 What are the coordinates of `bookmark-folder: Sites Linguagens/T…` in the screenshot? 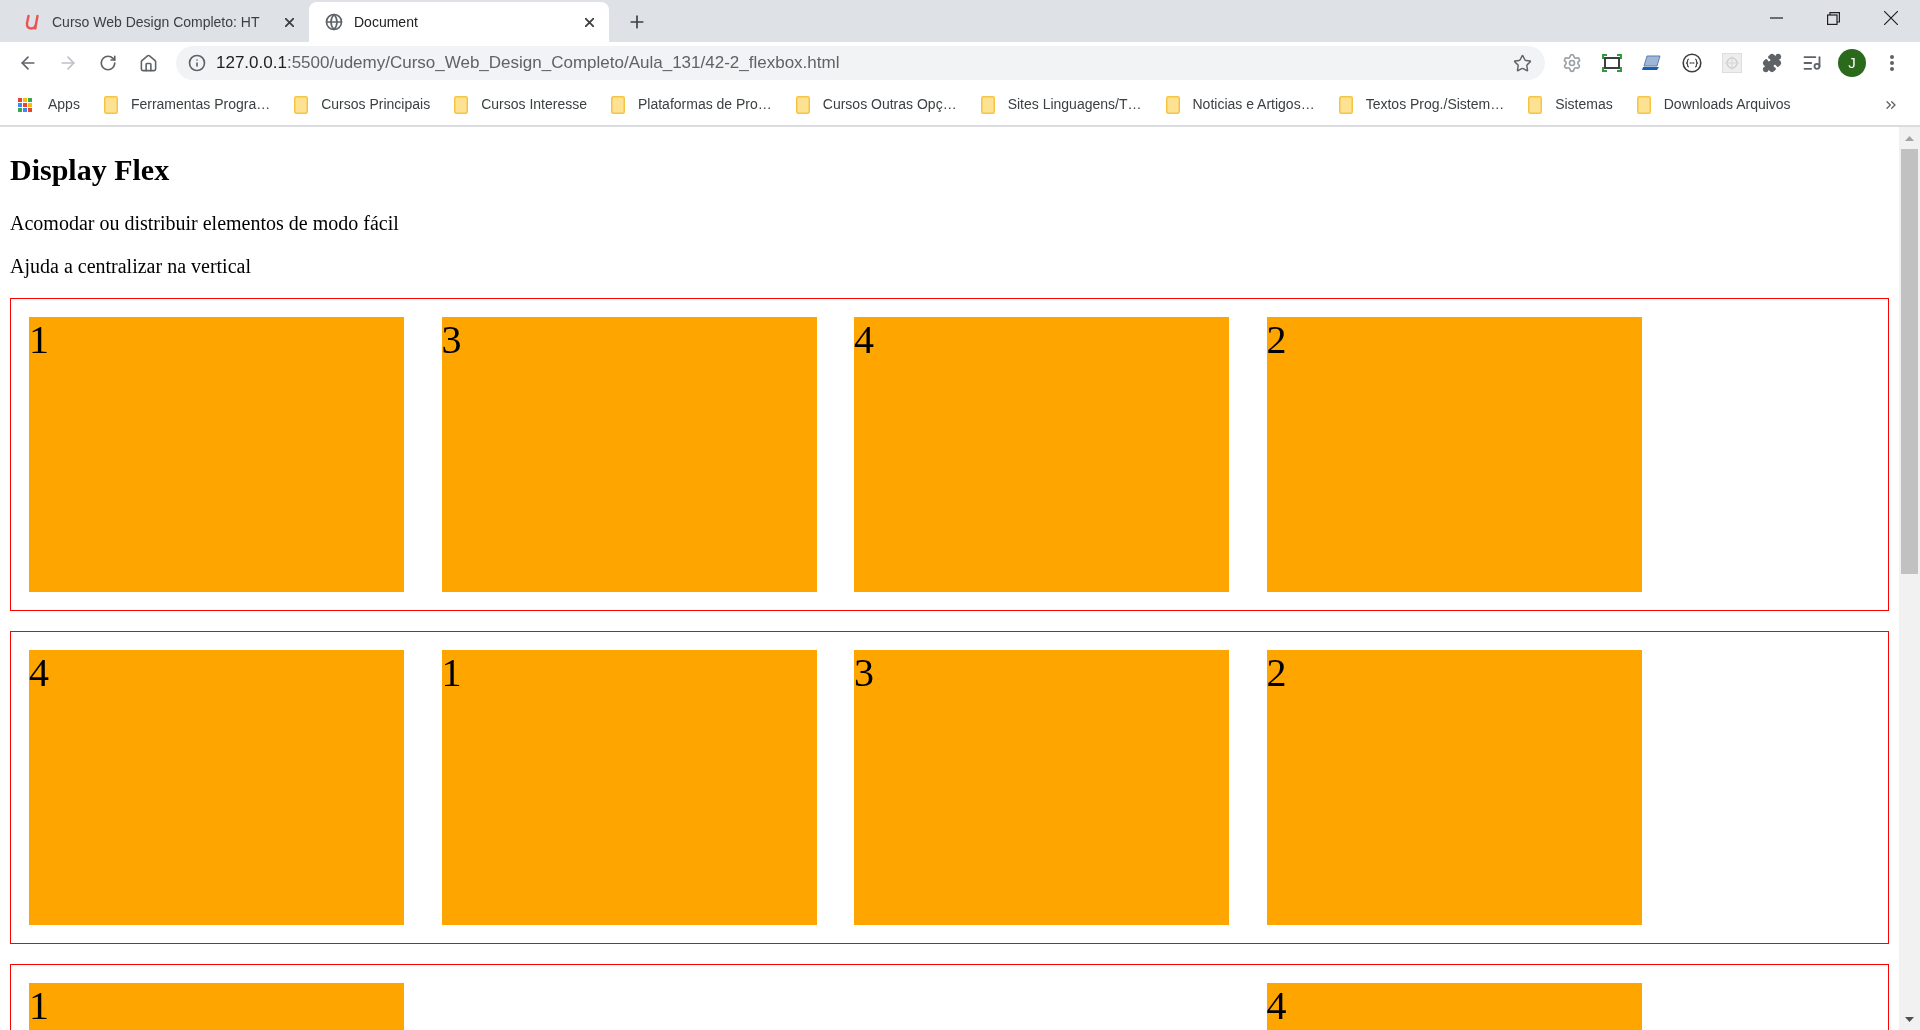 It's located at (1061, 104).